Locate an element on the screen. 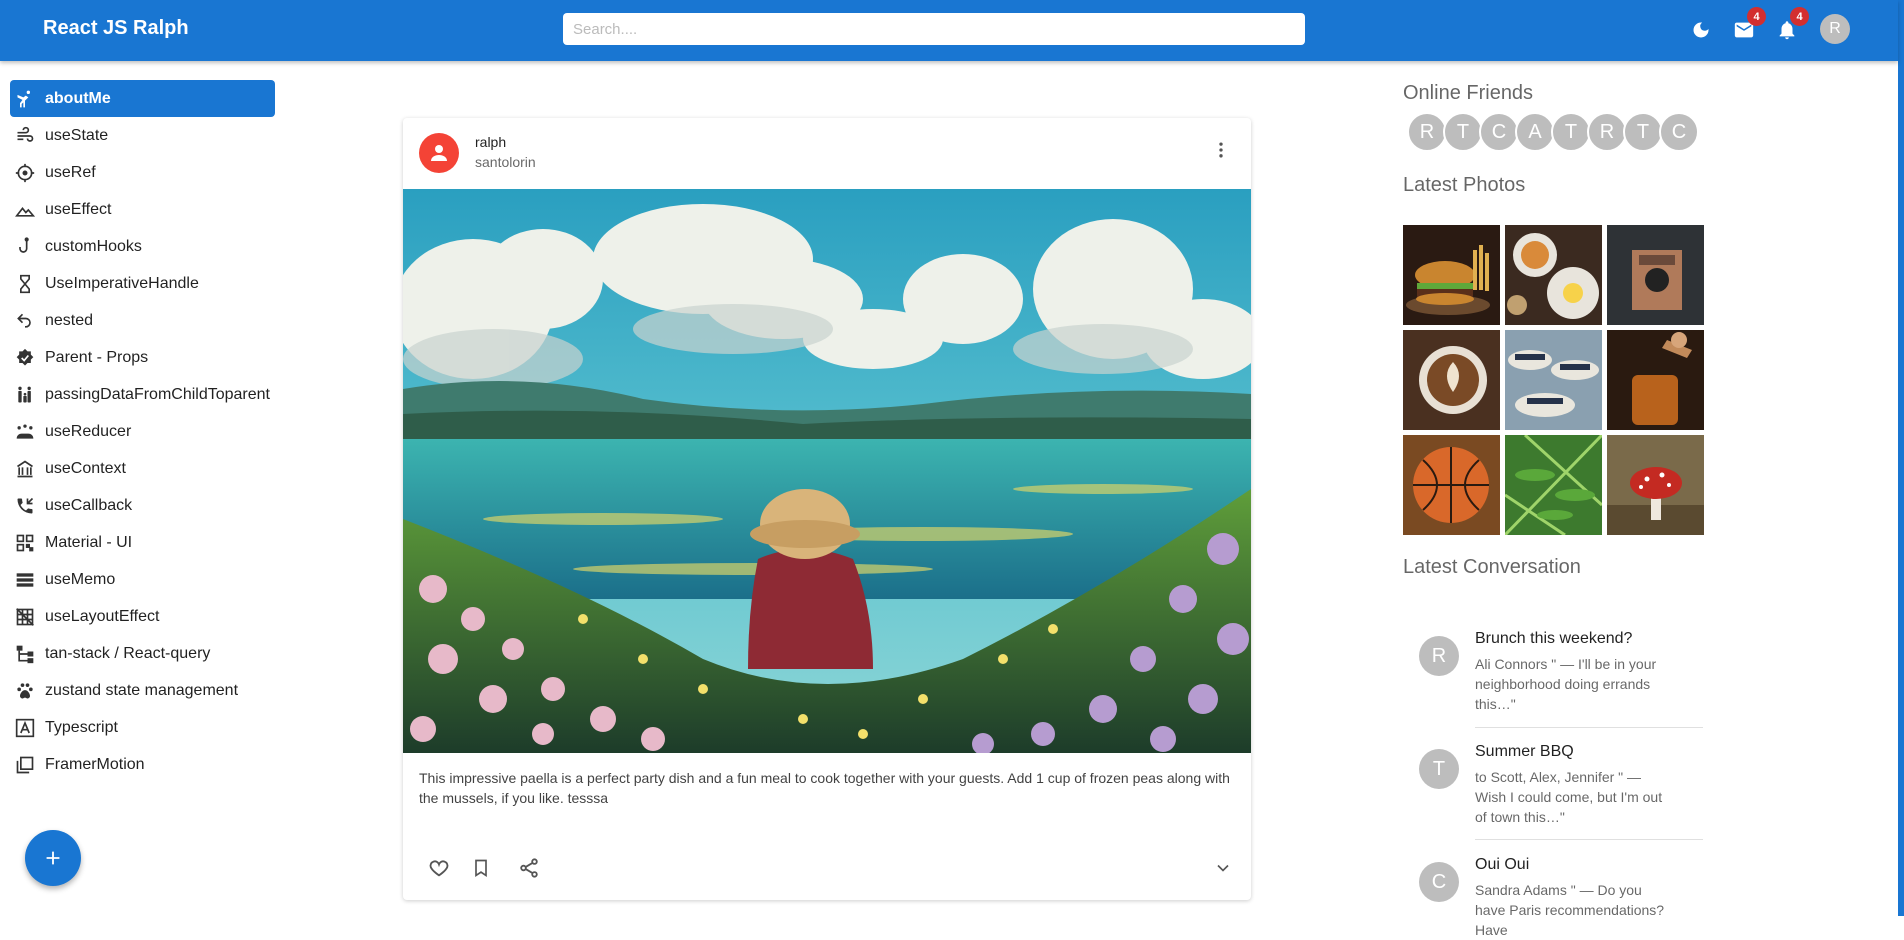  sidebar-item-label: FramerMotion is located at coordinates (95, 764).